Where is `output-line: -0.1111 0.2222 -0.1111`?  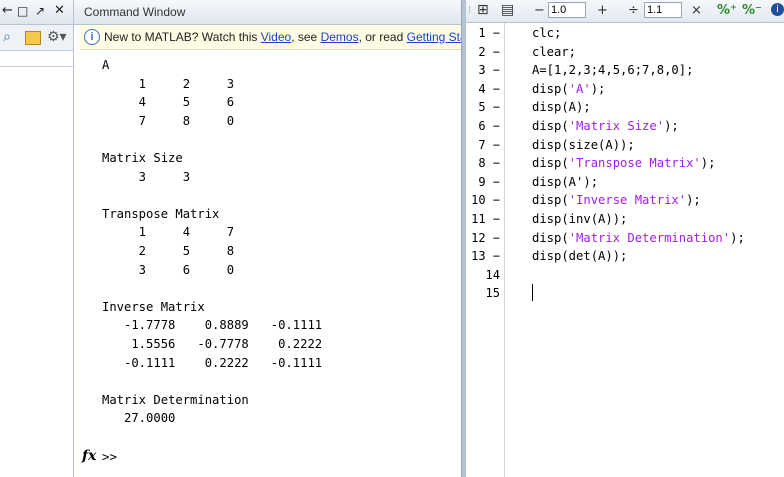
output-line: -0.1111 0.2222 -0.1111 is located at coordinates (212, 362).